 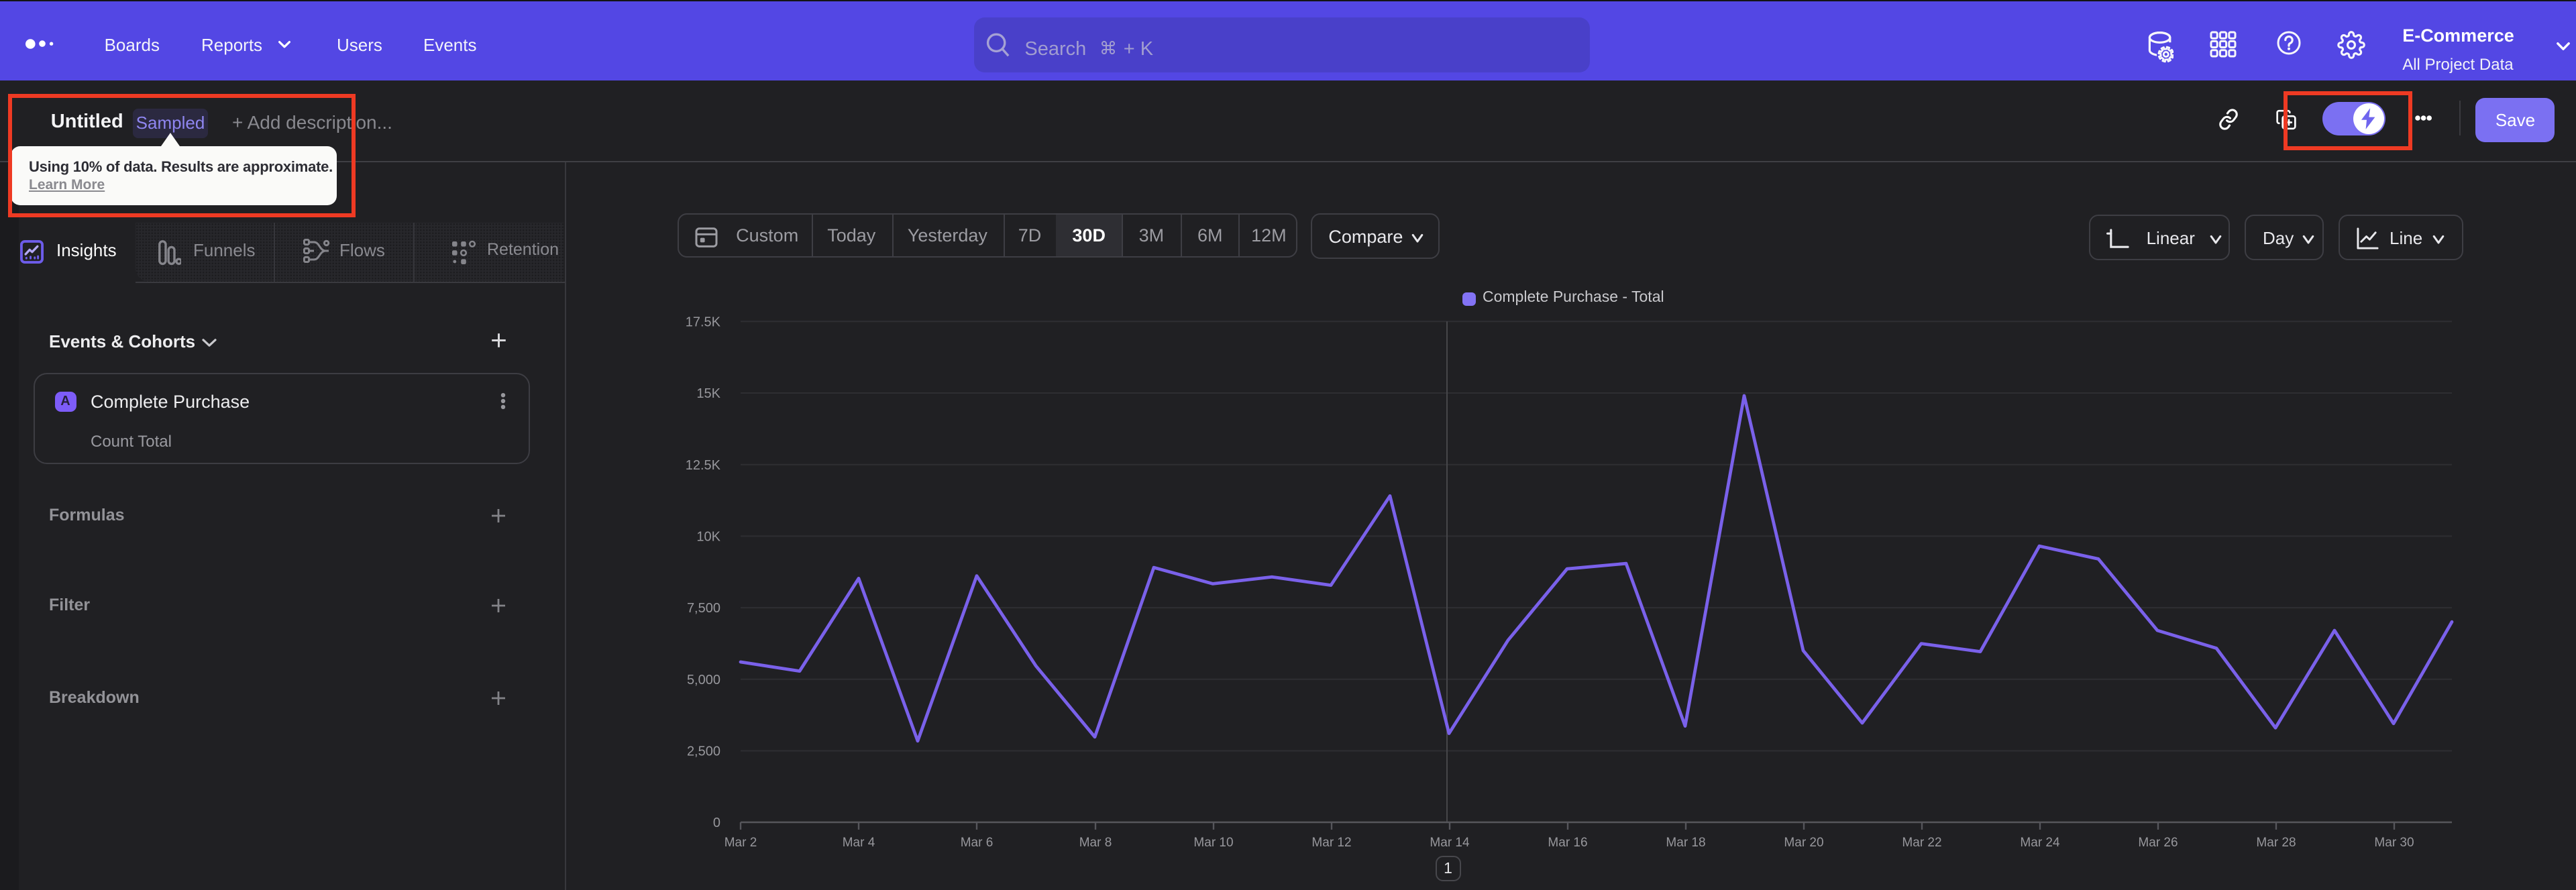 What do you see at coordinates (2158, 843) in the screenshot?
I see `svg-text: Mar 26` at bounding box center [2158, 843].